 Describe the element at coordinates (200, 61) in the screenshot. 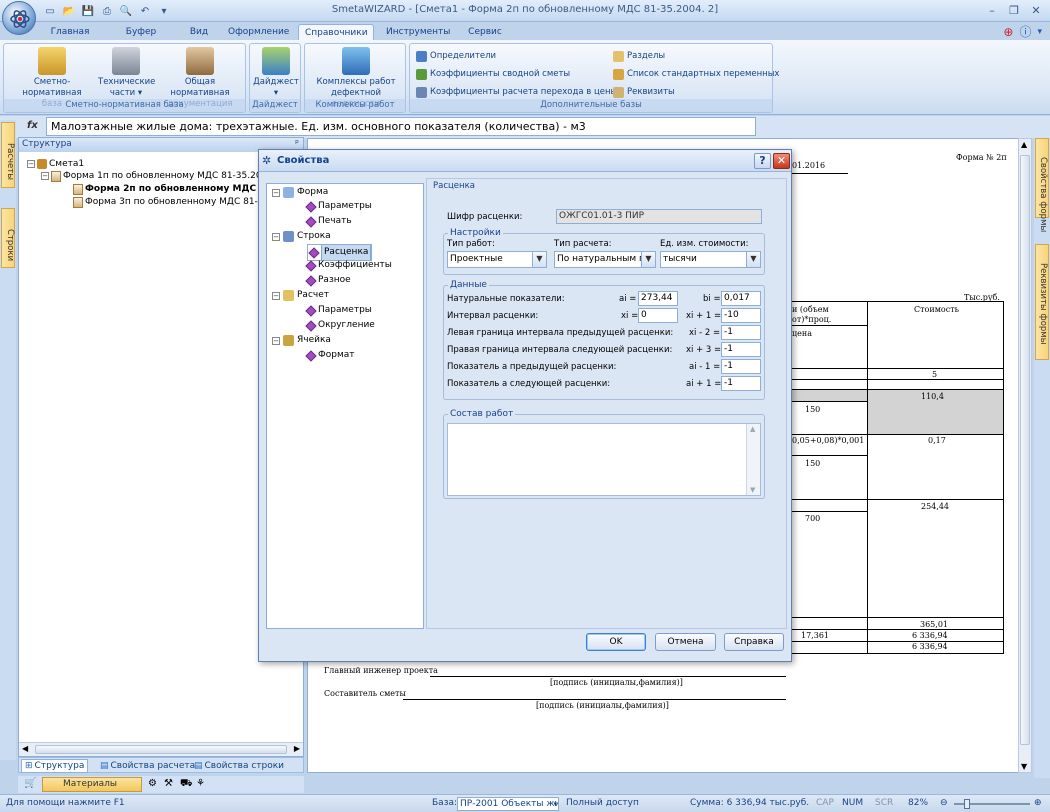

I see `docs-icon` at that location.